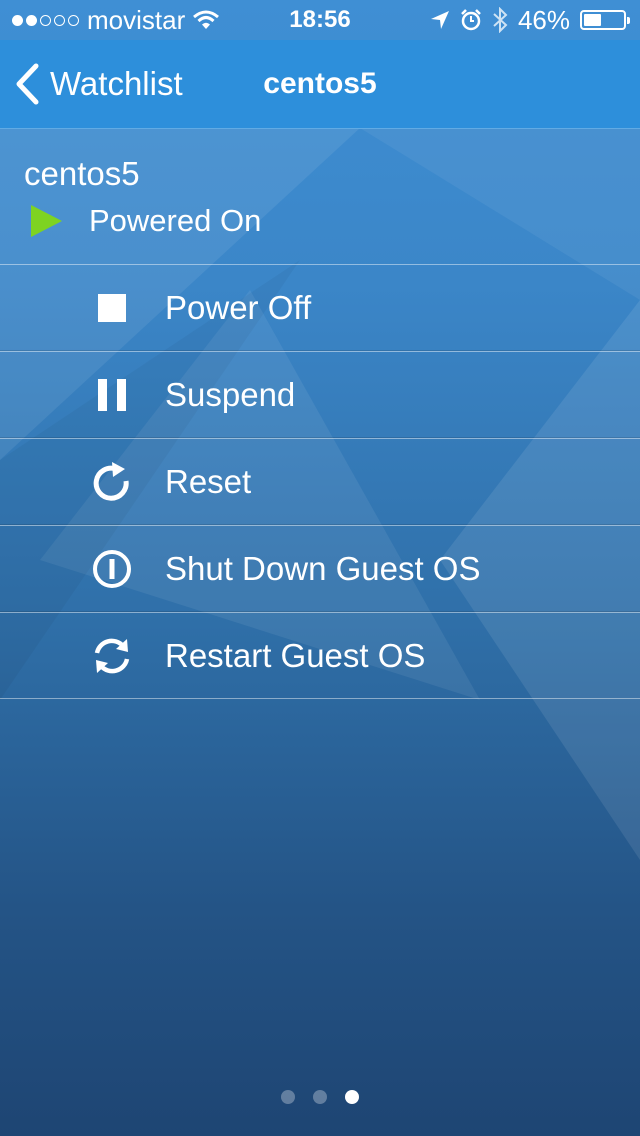  I want to click on pause-icon, so click(112, 395).